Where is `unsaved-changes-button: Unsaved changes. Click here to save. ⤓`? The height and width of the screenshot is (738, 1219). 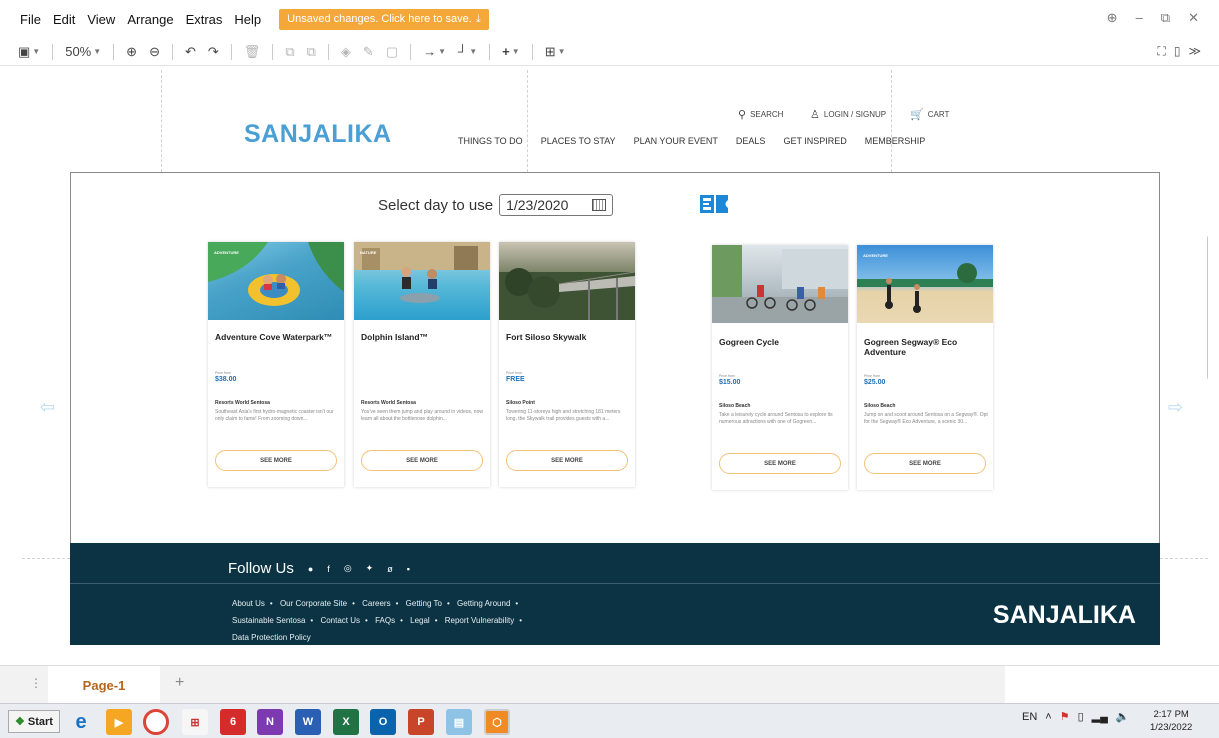
unsaved-changes-button: Unsaved changes. Click here to save. ⤓ is located at coordinates (384, 19).